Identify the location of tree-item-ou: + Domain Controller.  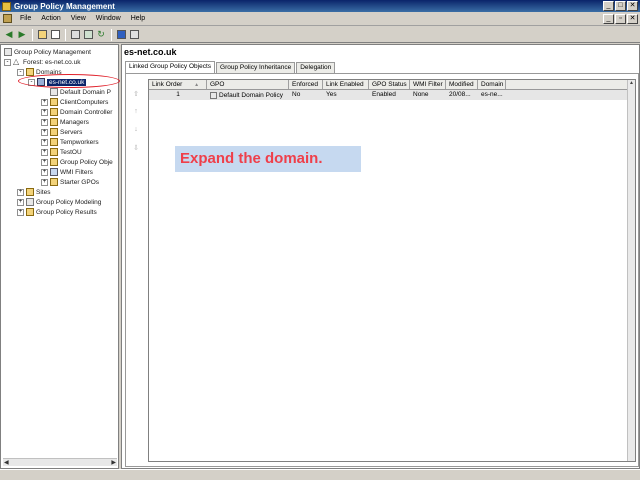
(76, 112).